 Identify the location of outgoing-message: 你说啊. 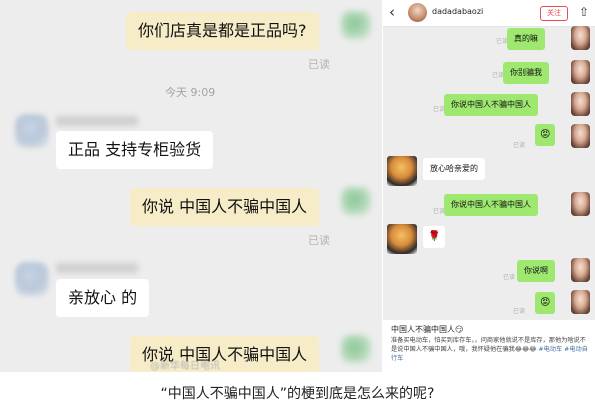
(536, 271).